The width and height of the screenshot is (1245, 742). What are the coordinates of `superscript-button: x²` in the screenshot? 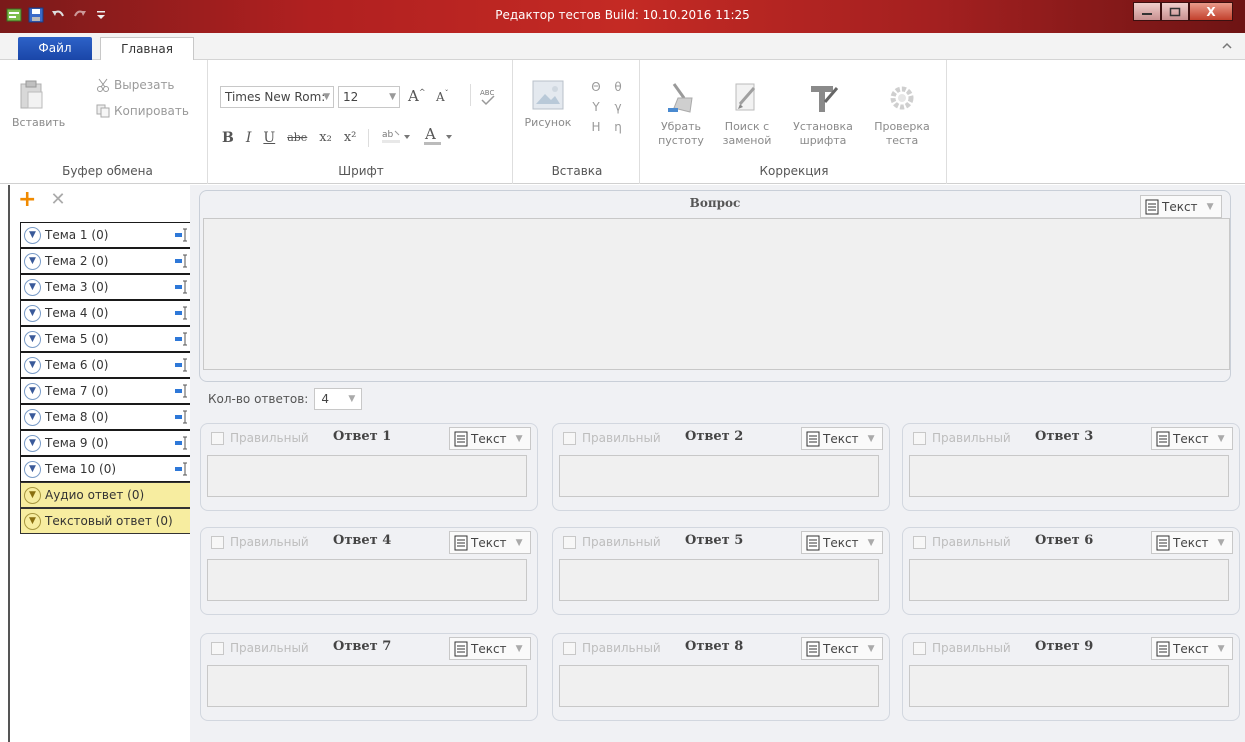 It's located at (350, 137).